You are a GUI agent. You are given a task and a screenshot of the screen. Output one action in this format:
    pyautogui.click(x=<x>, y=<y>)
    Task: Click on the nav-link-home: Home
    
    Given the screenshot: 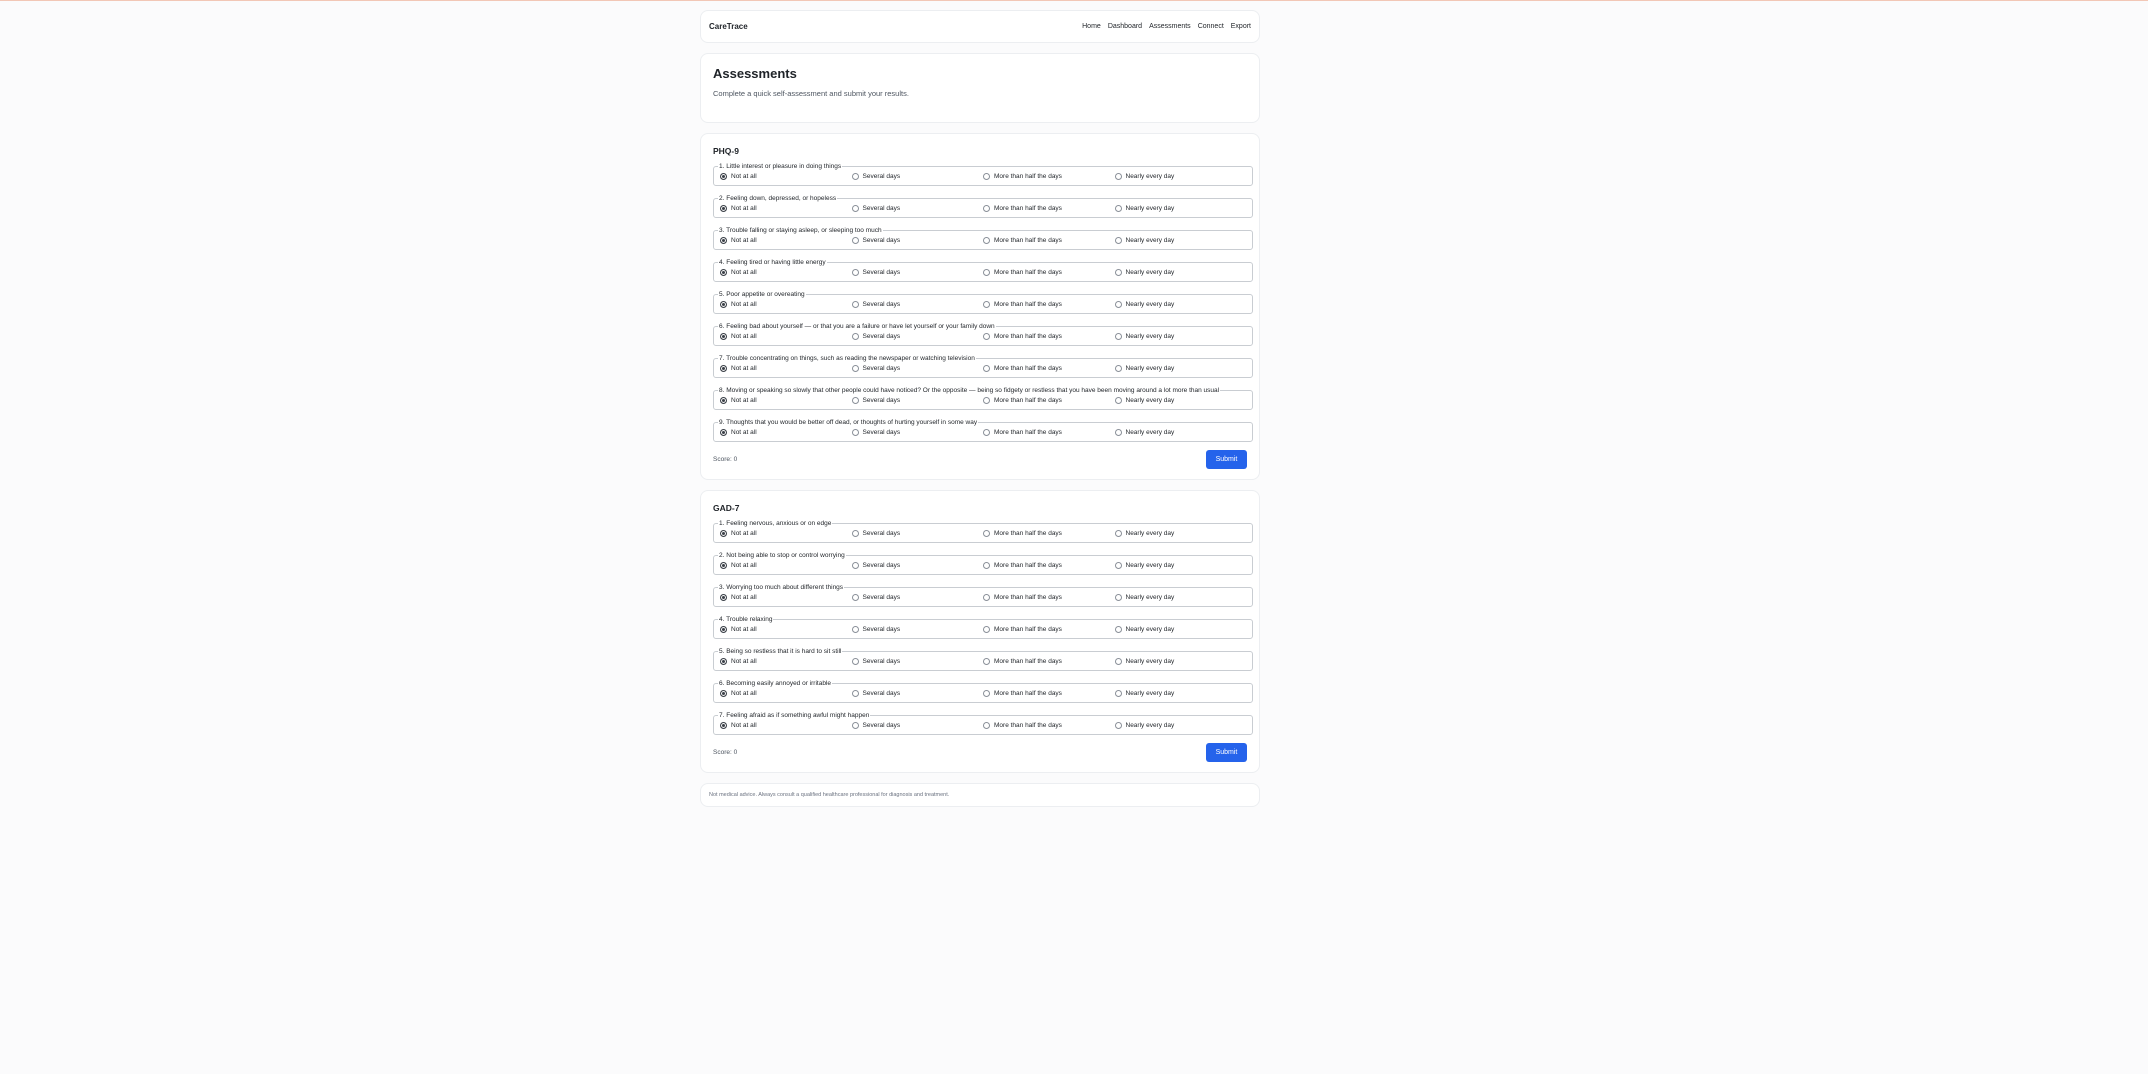 What is the action you would take?
    pyautogui.click(x=1091, y=26)
    